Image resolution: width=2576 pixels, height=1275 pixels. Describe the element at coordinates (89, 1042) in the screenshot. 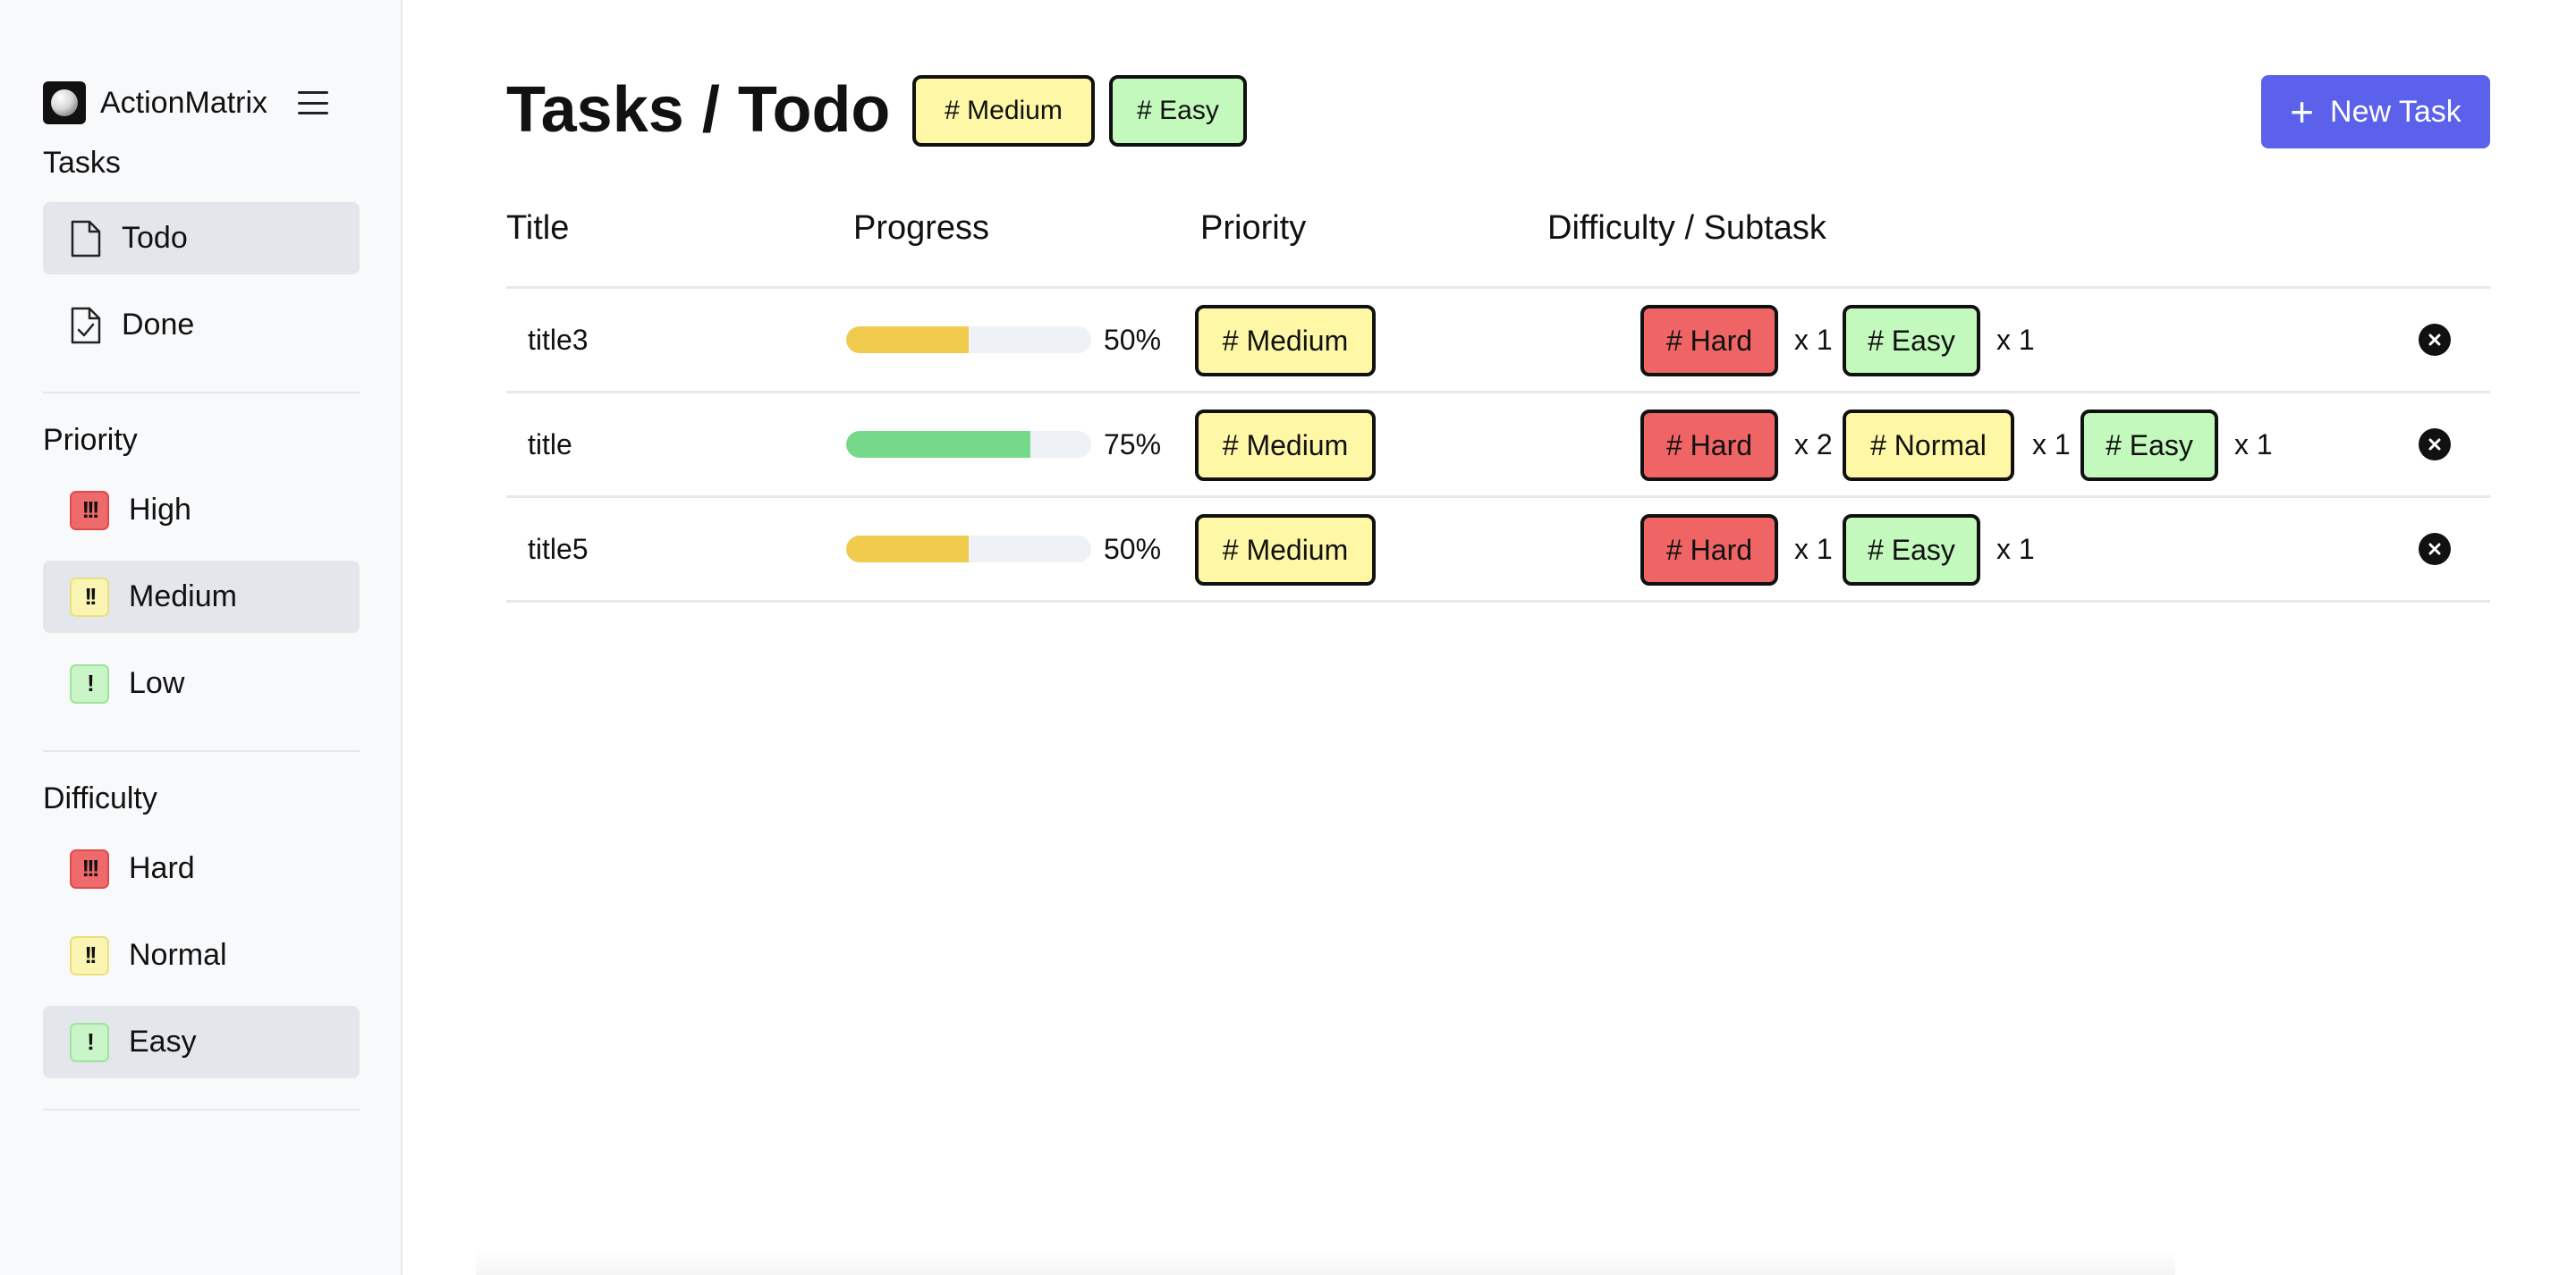

I see `difficulty-easy-icon: !` at that location.